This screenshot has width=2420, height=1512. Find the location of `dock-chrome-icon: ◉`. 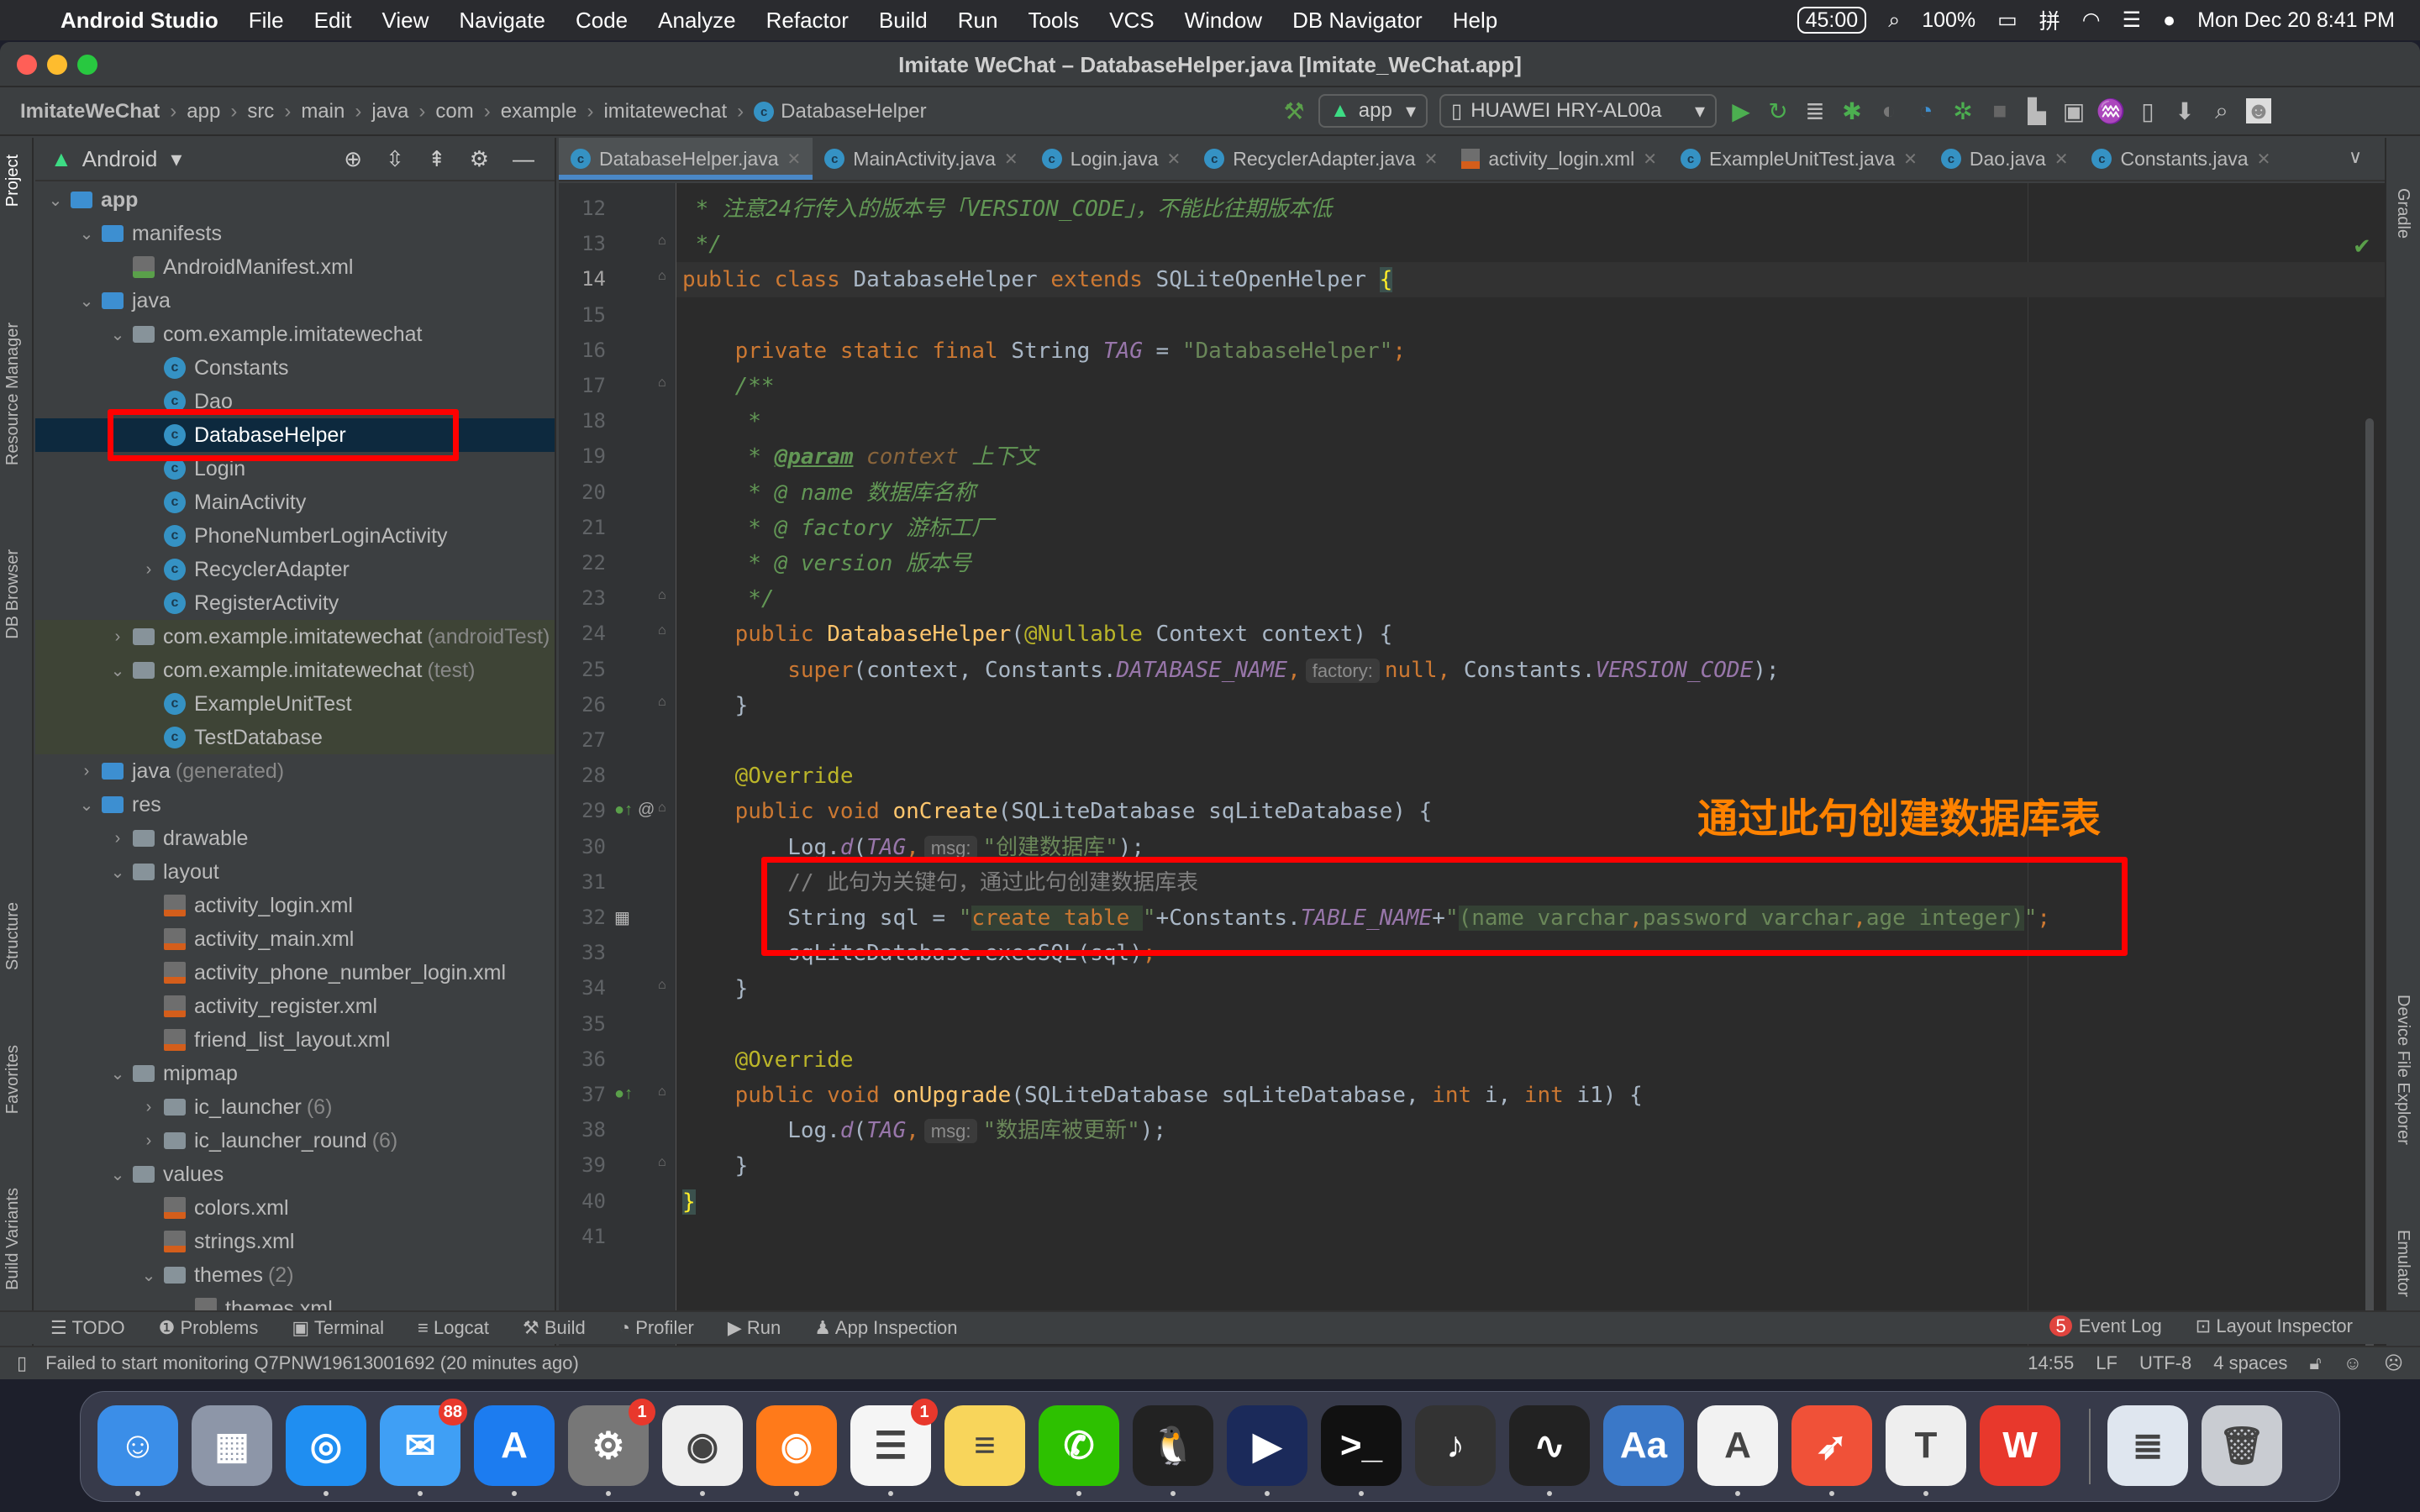

dock-chrome-icon: ◉ is located at coordinates (703, 1450).